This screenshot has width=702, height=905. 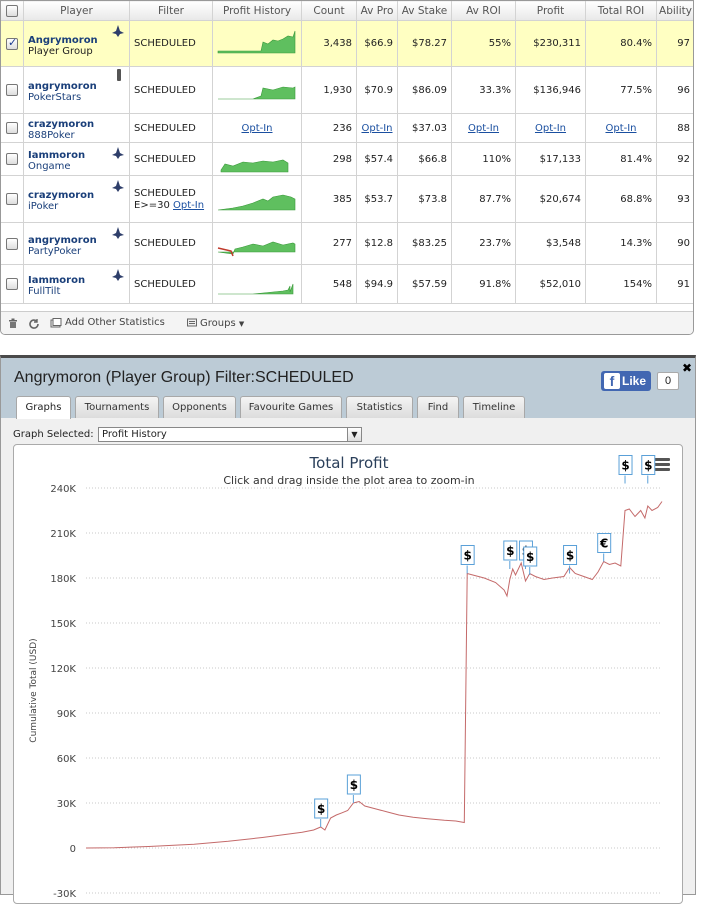 I want to click on filter-cell: SCHEDULED, so click(x=171, y=159).